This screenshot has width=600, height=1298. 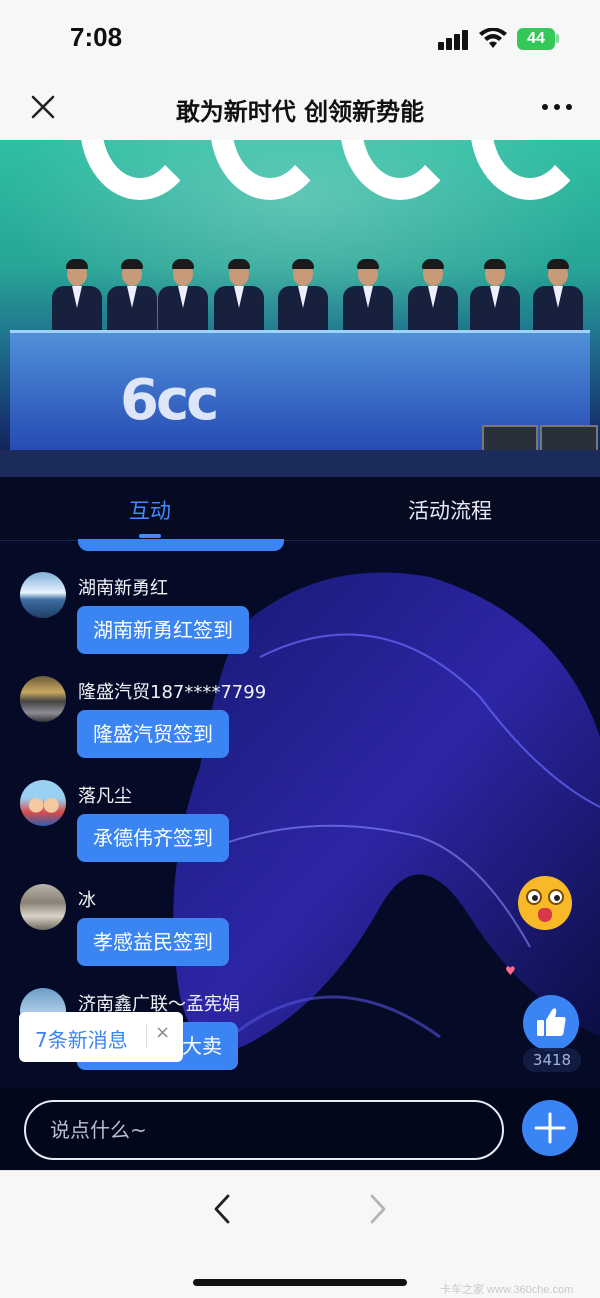 I want to click on chat-message: 冰 孝感益民签到, so click(x=280, y=934).